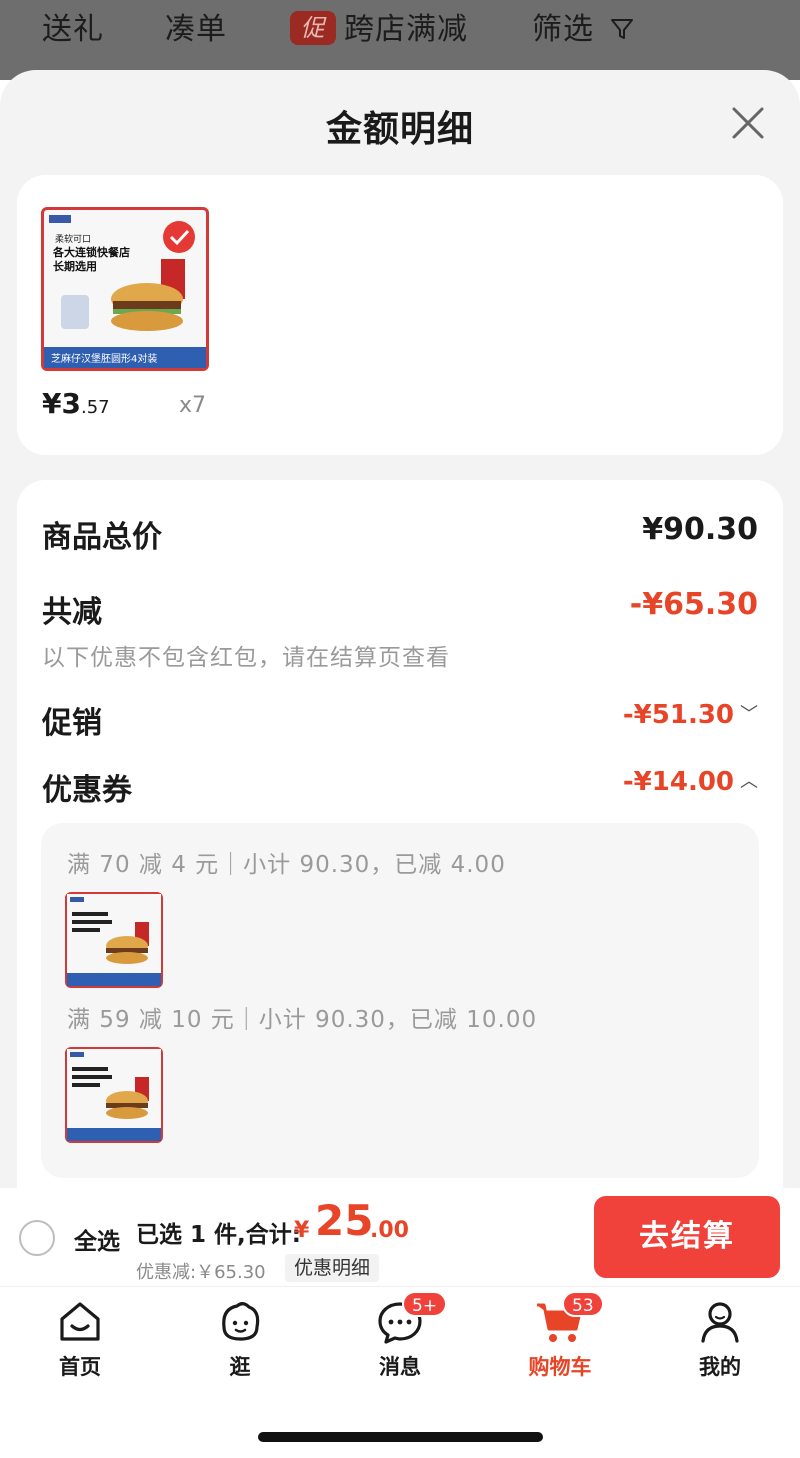 This screenshot has height=1458, width=800. Describe the element at coordinates (240, 1367) in the screenshot. I see `tab-label: 逛` at that location.